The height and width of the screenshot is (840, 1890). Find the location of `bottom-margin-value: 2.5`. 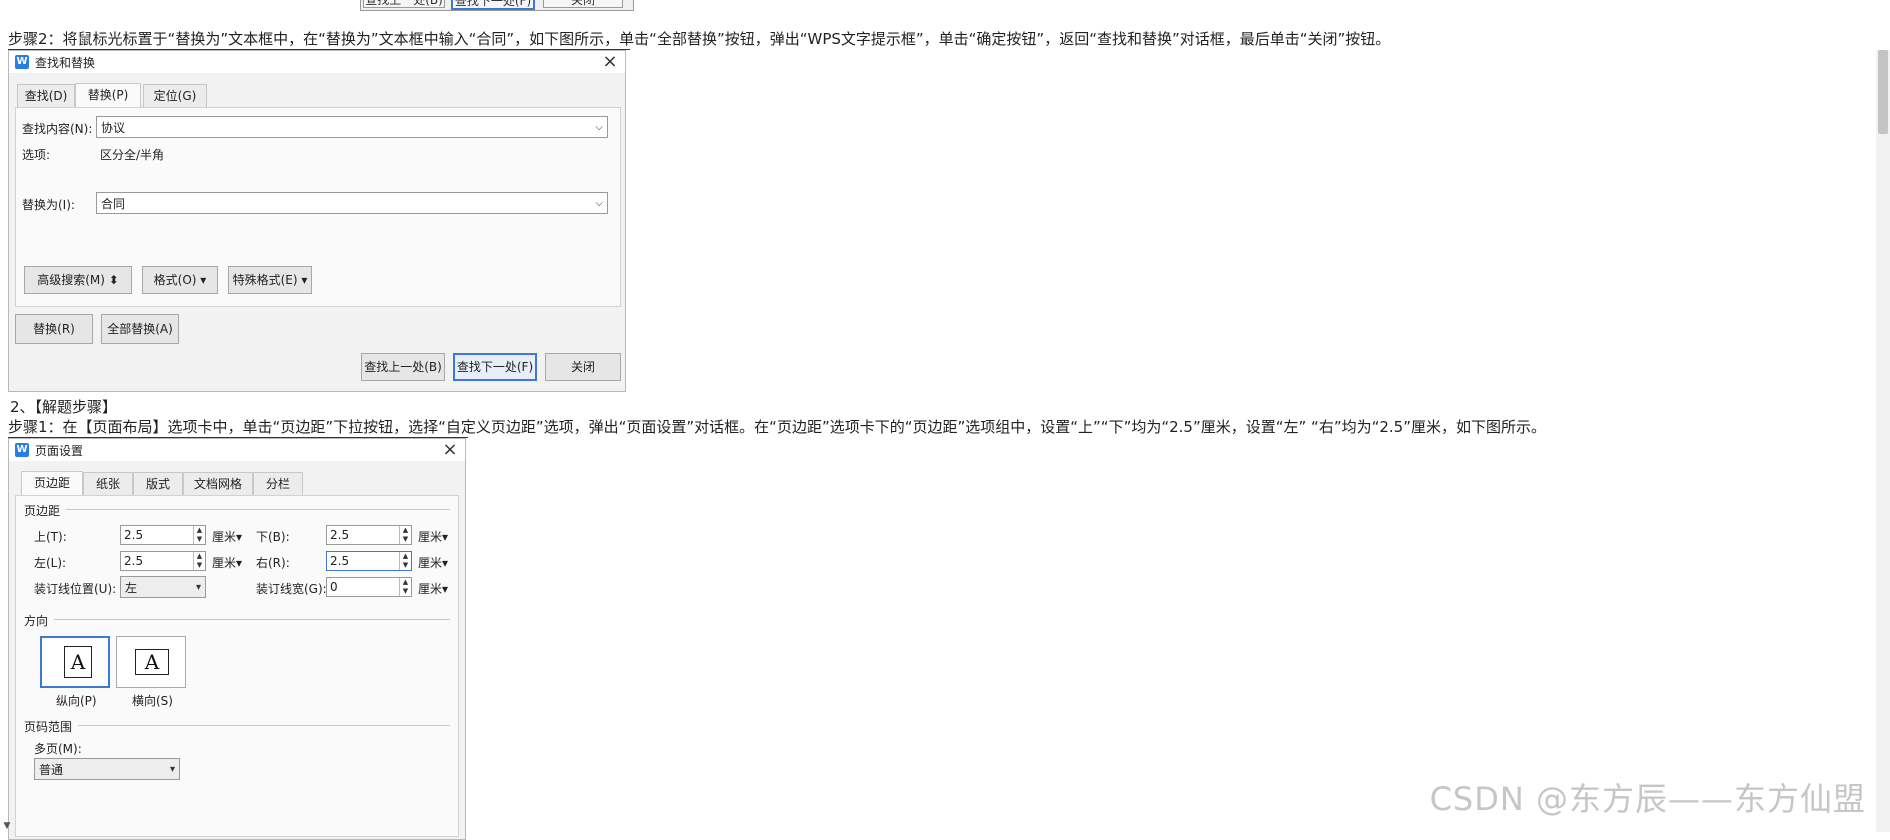

bottom-margin-value: 2.5 is located at coordinates (340, 535).